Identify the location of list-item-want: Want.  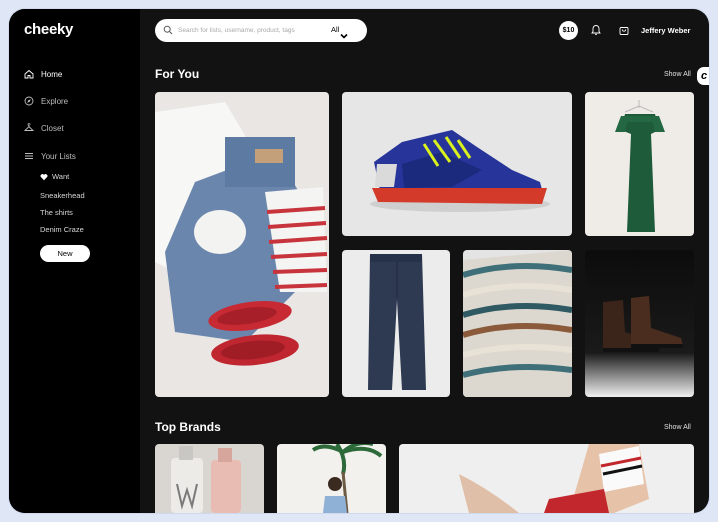
(54, 176).